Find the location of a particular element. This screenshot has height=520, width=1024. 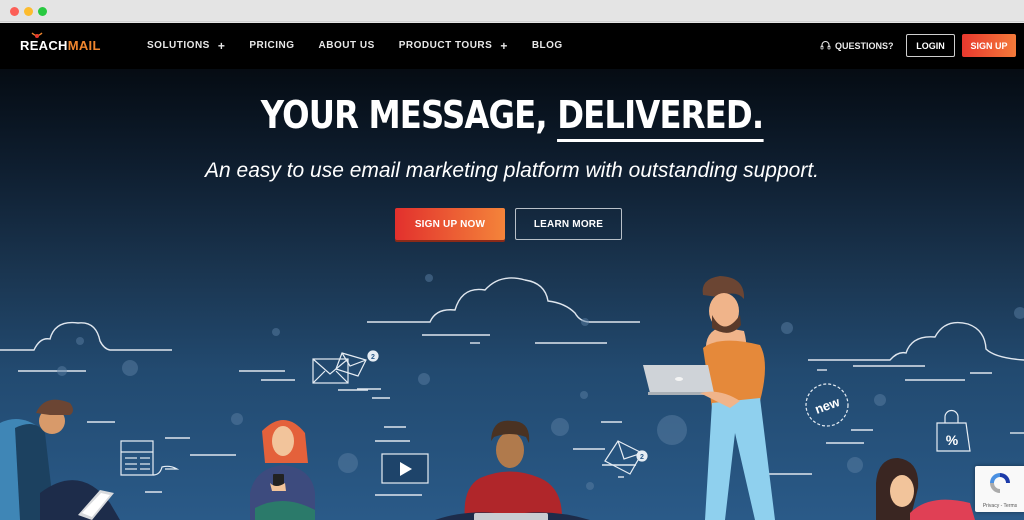

recaptcha-badge: Privacy - Terms is located at coordinates (999, 489).